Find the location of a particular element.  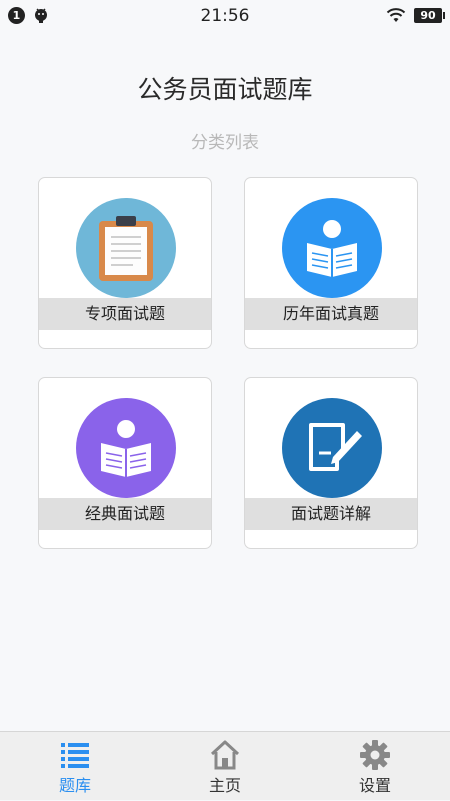

status-time: 21:56 is located at coordinates (225, 16).